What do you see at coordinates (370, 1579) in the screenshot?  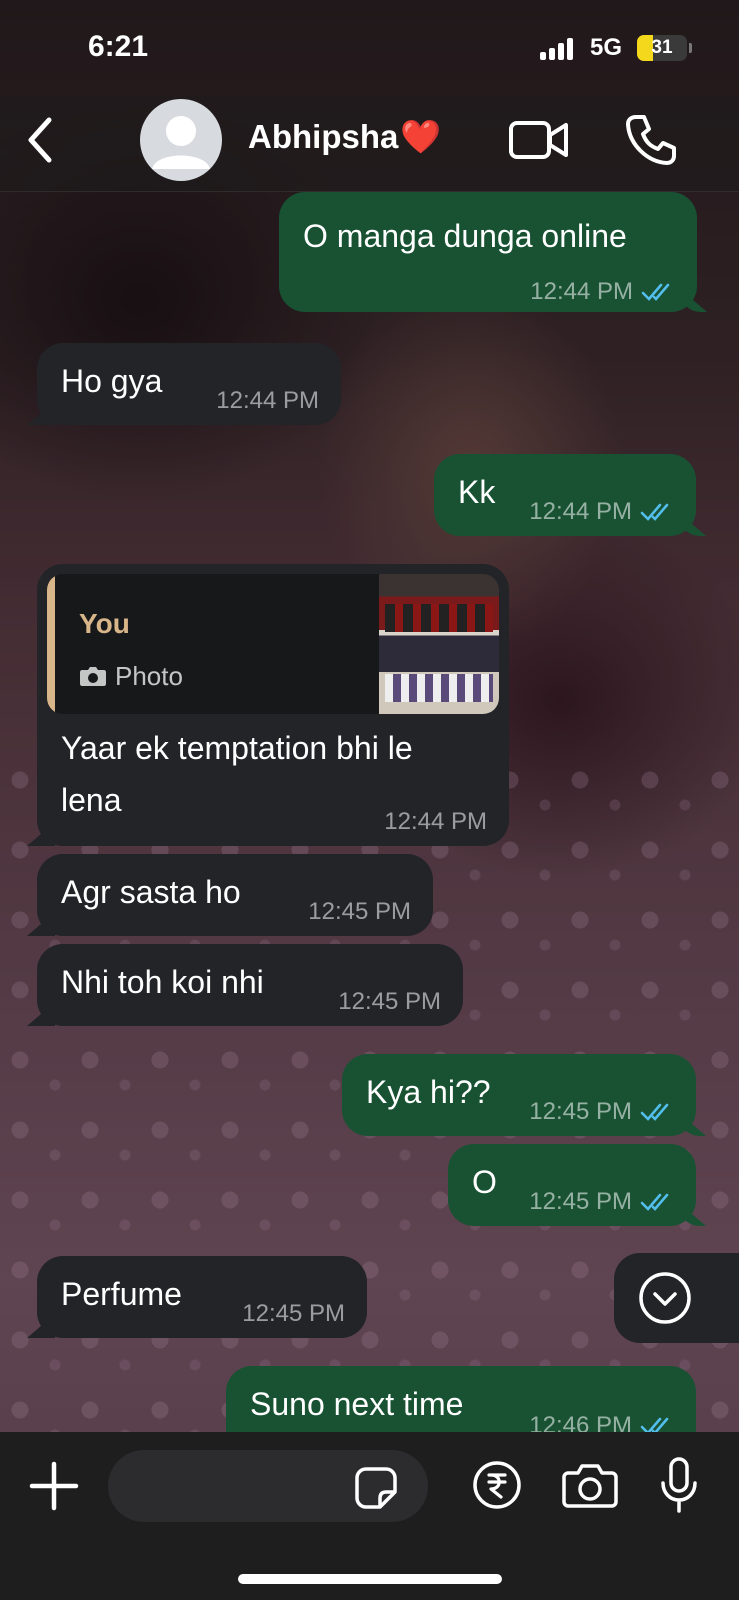 I see `home-indicator` at bounding box center [370, 1579].